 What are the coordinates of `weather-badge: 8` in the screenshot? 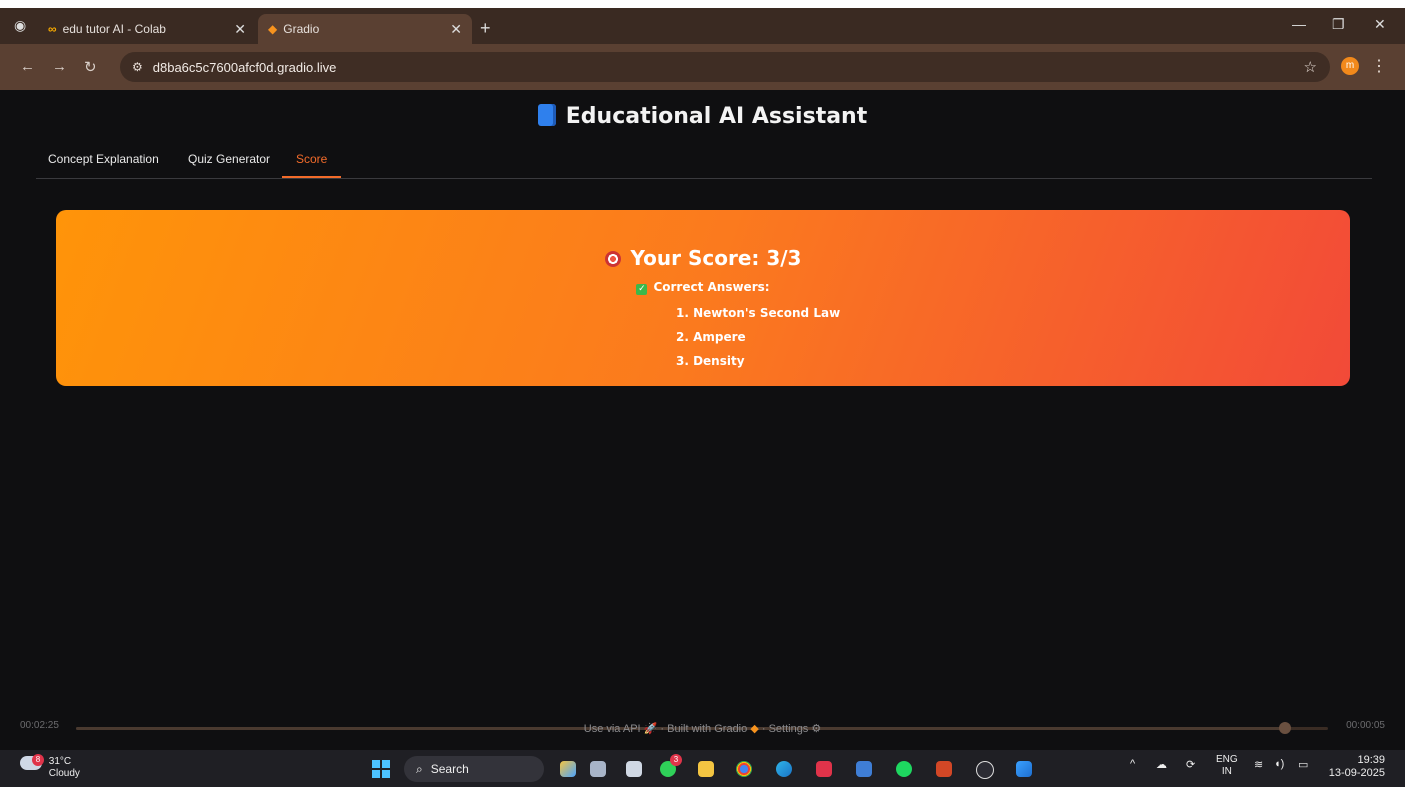 It's located at (38, 760).